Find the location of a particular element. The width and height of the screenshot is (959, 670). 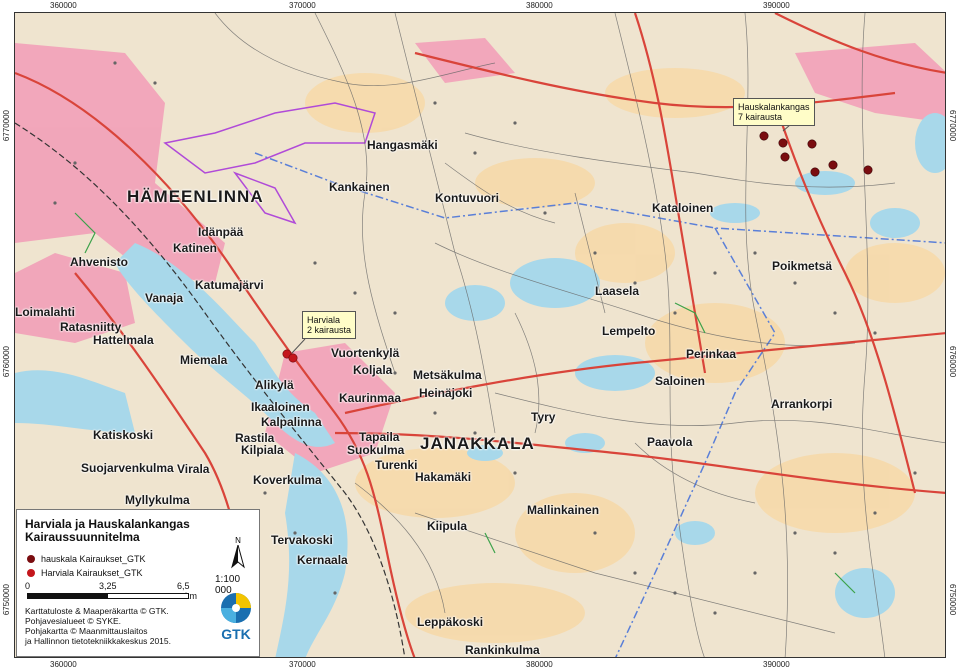

place-label: Katinen is located at coordinates (195, 248).